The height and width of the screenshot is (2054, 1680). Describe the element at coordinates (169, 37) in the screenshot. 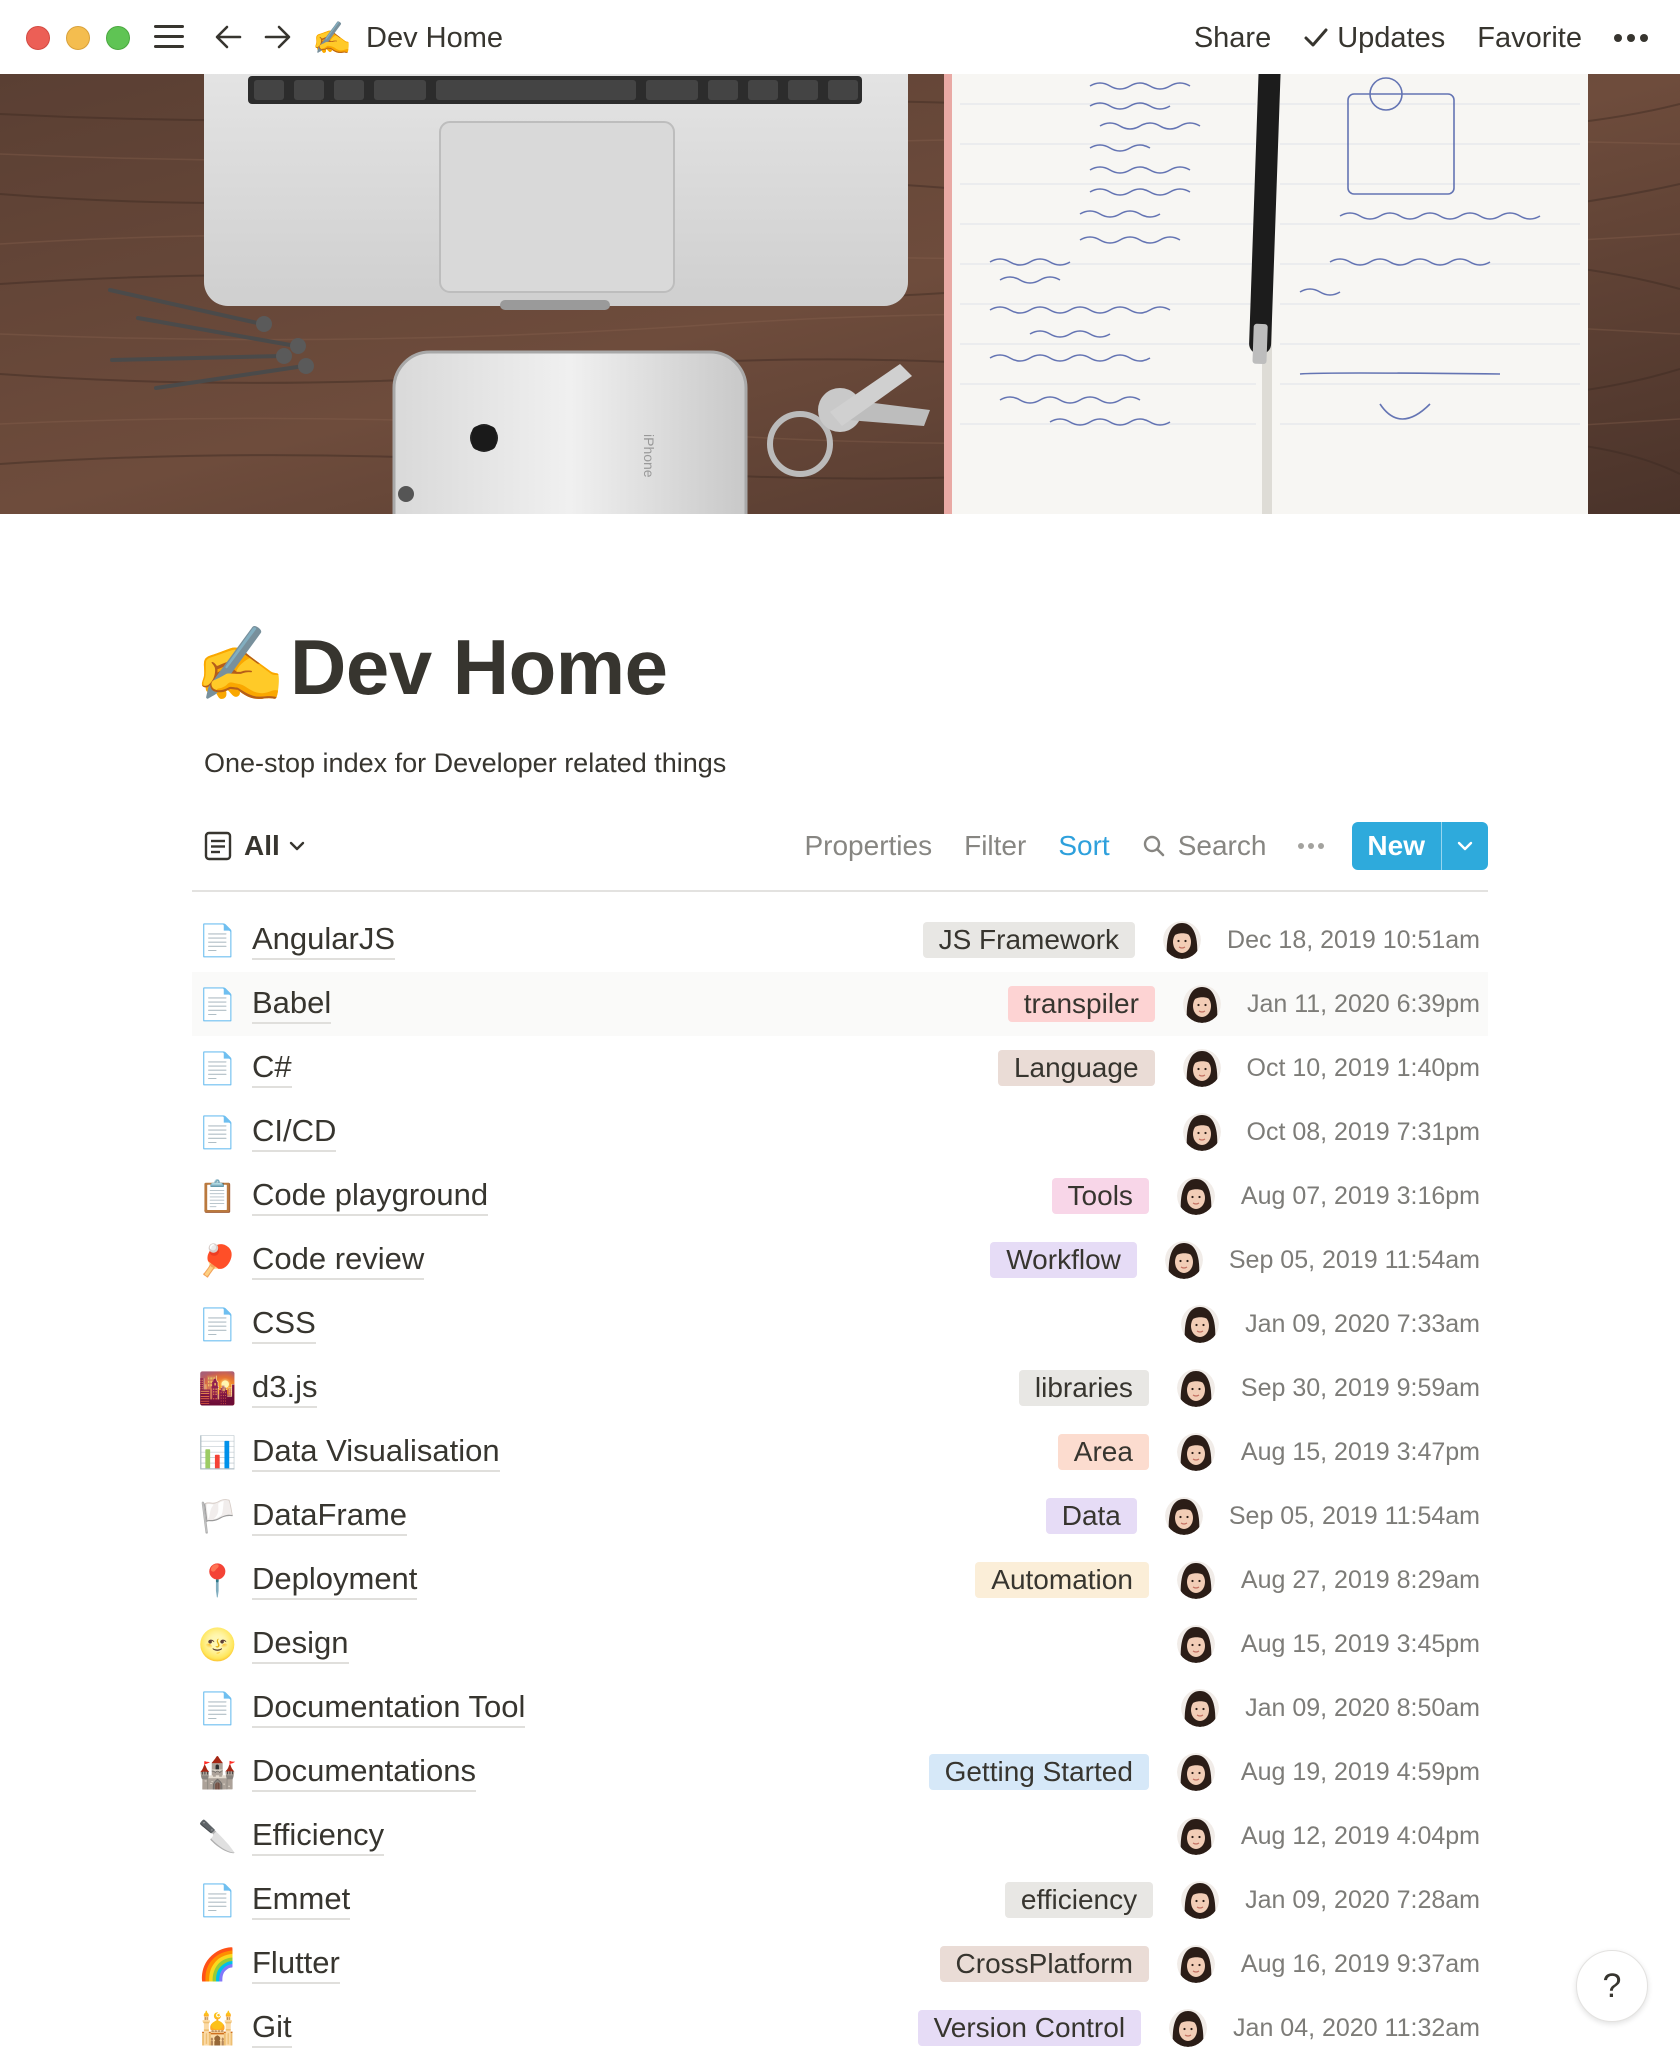

I see `sidebar-menu-icon` at that location.